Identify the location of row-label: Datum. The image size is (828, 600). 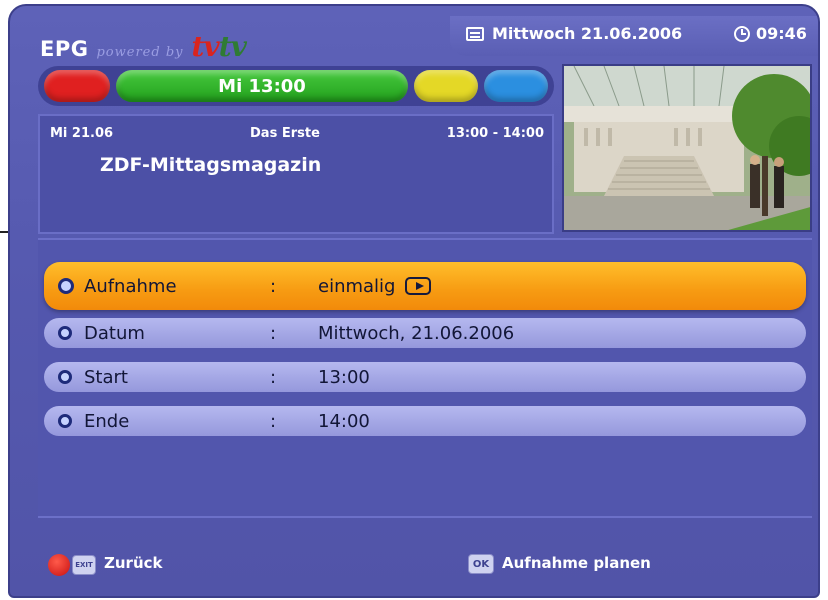
(114, 333).